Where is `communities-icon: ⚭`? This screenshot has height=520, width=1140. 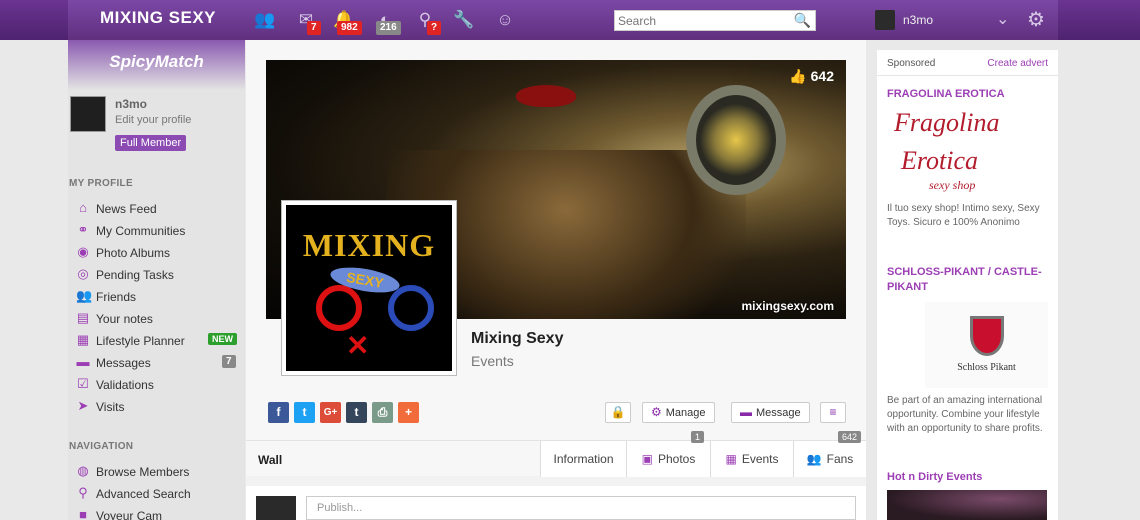
communities-icon: ⚭ is located at coordinates (83, 229).